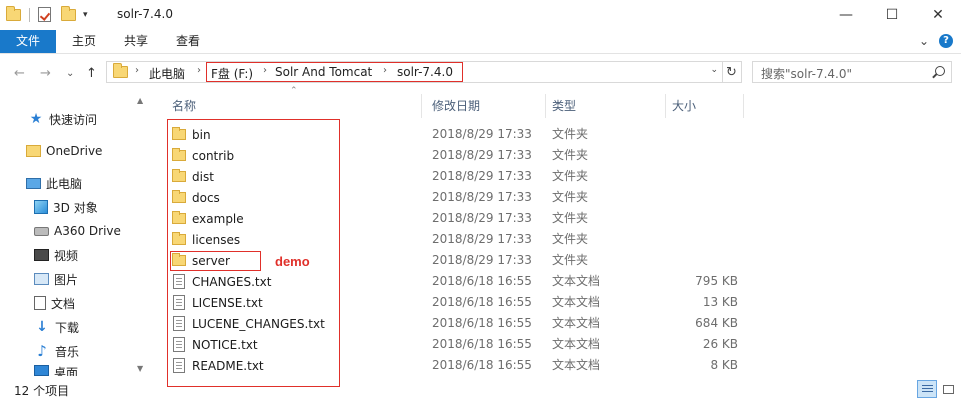 This screenshot has width=961, height=402. I want to click on back-button: ←, so click(19, 73).